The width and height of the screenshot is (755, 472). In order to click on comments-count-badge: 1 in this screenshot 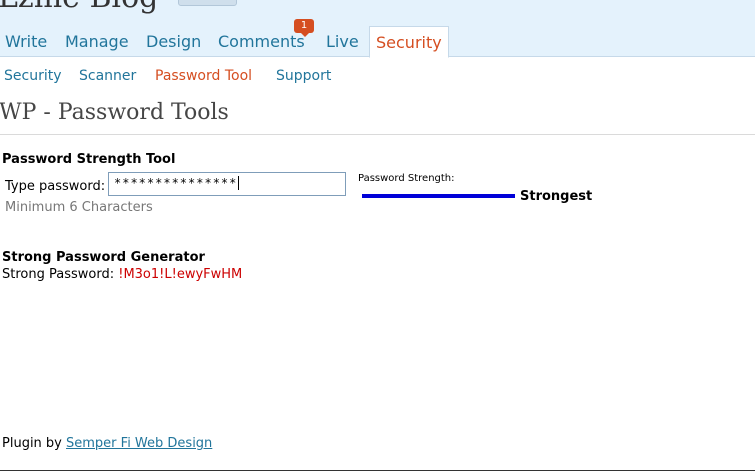, I will do `click(304, 28)`.